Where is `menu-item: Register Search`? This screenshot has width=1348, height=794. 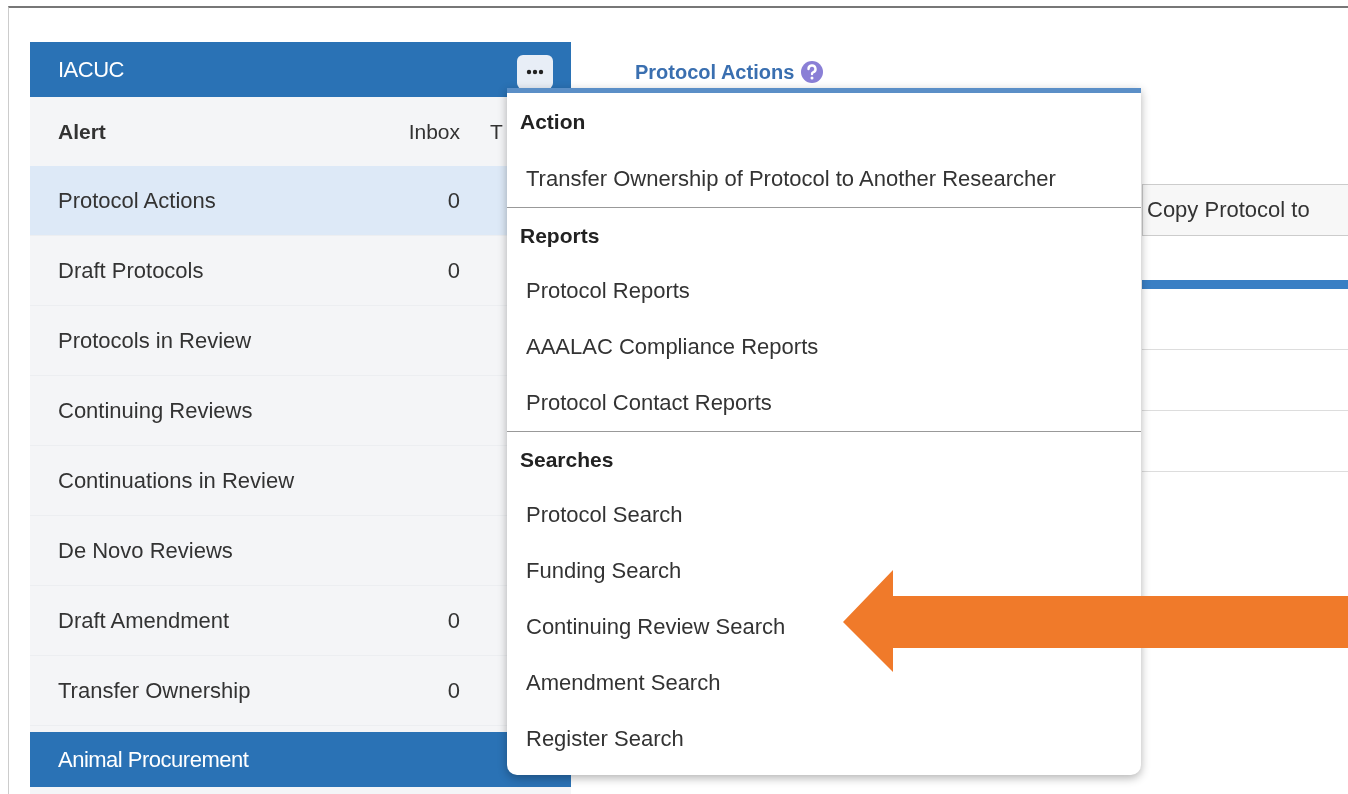 menu-item: Register Search is located at coordinates (598, 739).